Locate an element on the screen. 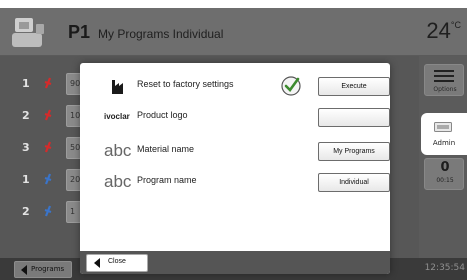 The width and height of the screenshot is (467, 280). timer-button: 0 00:15 is located at coordinates (444, 174).